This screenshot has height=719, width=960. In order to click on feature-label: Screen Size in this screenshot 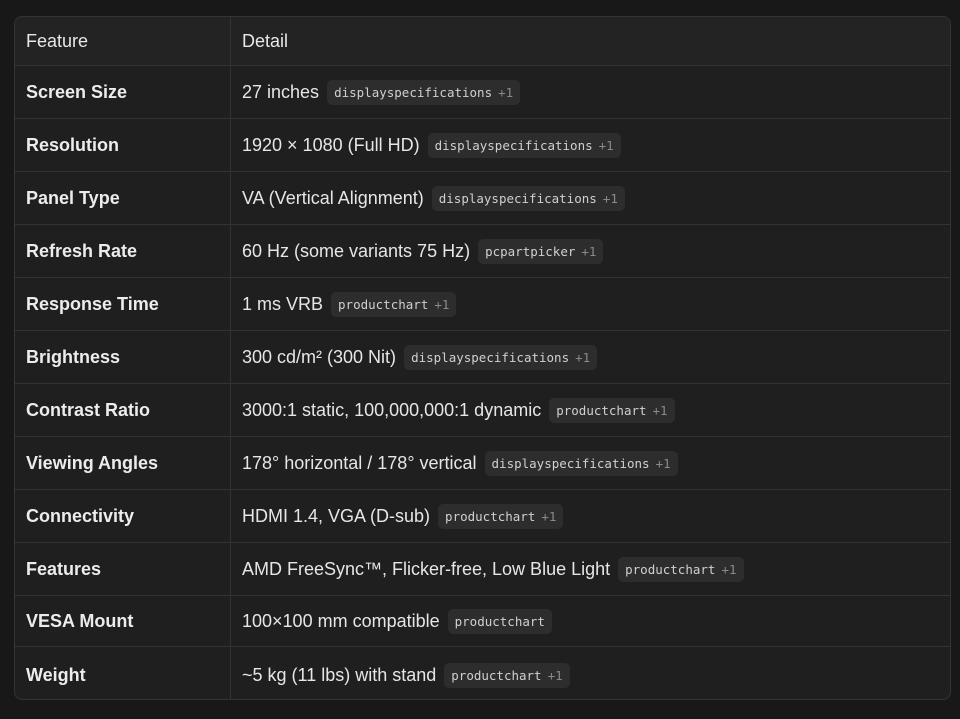, I will do `click(123, 92)`.